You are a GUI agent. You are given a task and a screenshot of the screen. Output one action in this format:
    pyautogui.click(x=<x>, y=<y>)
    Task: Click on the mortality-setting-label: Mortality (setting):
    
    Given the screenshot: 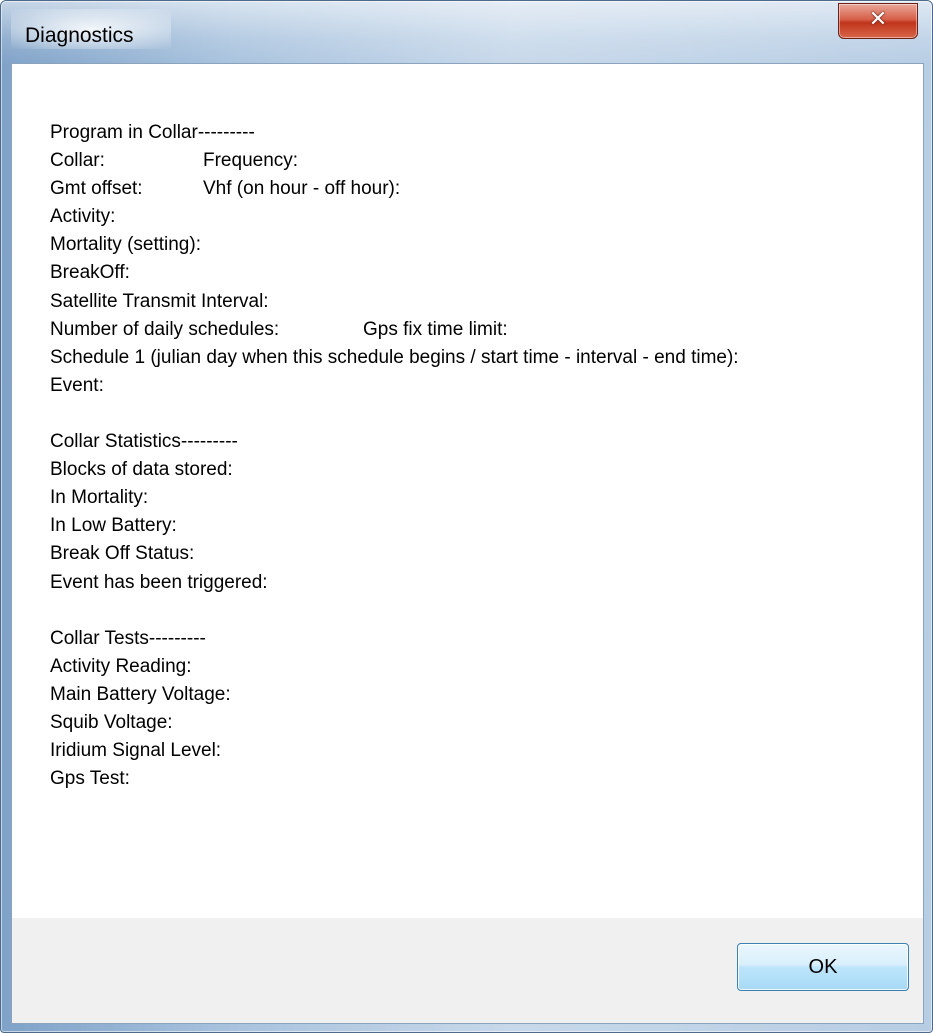 What is the action you would take?
    pyautogui.click(x=125, y=245)
    